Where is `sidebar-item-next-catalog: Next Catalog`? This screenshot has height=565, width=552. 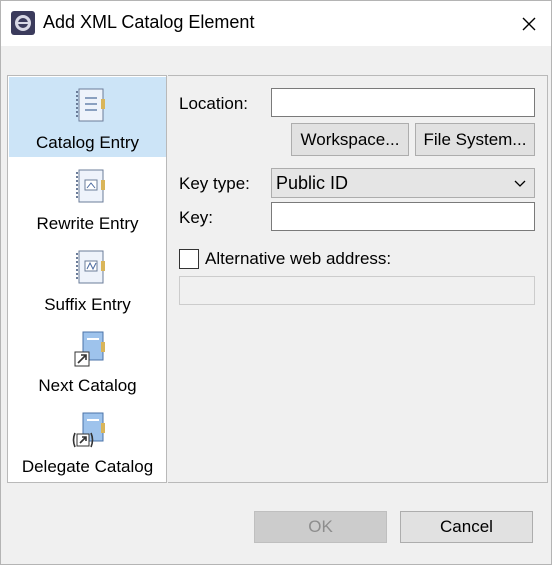 sidebar-item-next-catalog: Next Catalog is located at coordinates (87, 360).